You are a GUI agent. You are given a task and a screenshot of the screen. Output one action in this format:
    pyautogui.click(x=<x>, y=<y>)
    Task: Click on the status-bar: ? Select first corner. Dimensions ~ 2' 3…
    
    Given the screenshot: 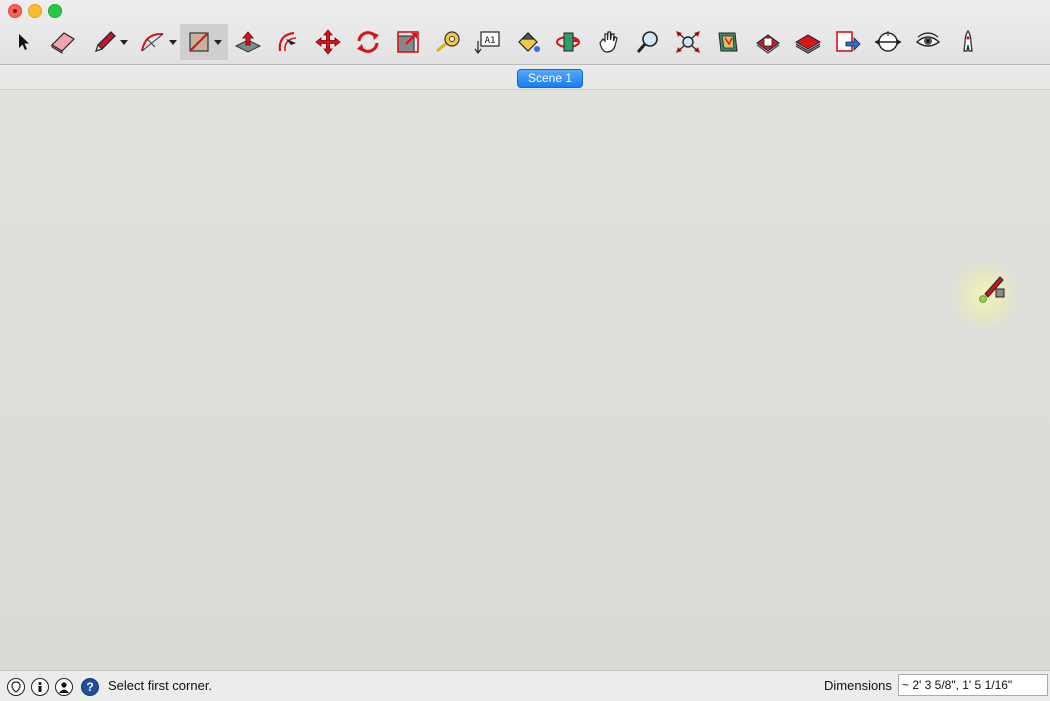 What is the action you would take?
    pyautogui.click(x=525, y=685)
    